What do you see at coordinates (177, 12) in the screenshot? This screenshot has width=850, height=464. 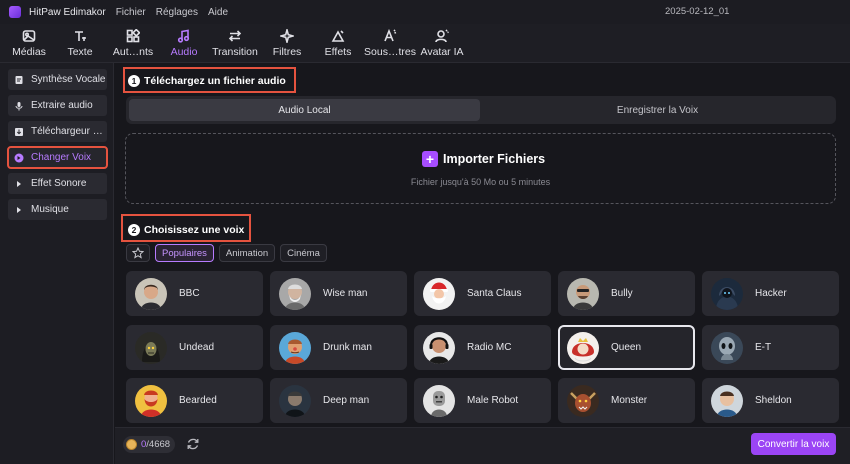 I see `menu-settings: Réglages` at bounding box center [177, 12].